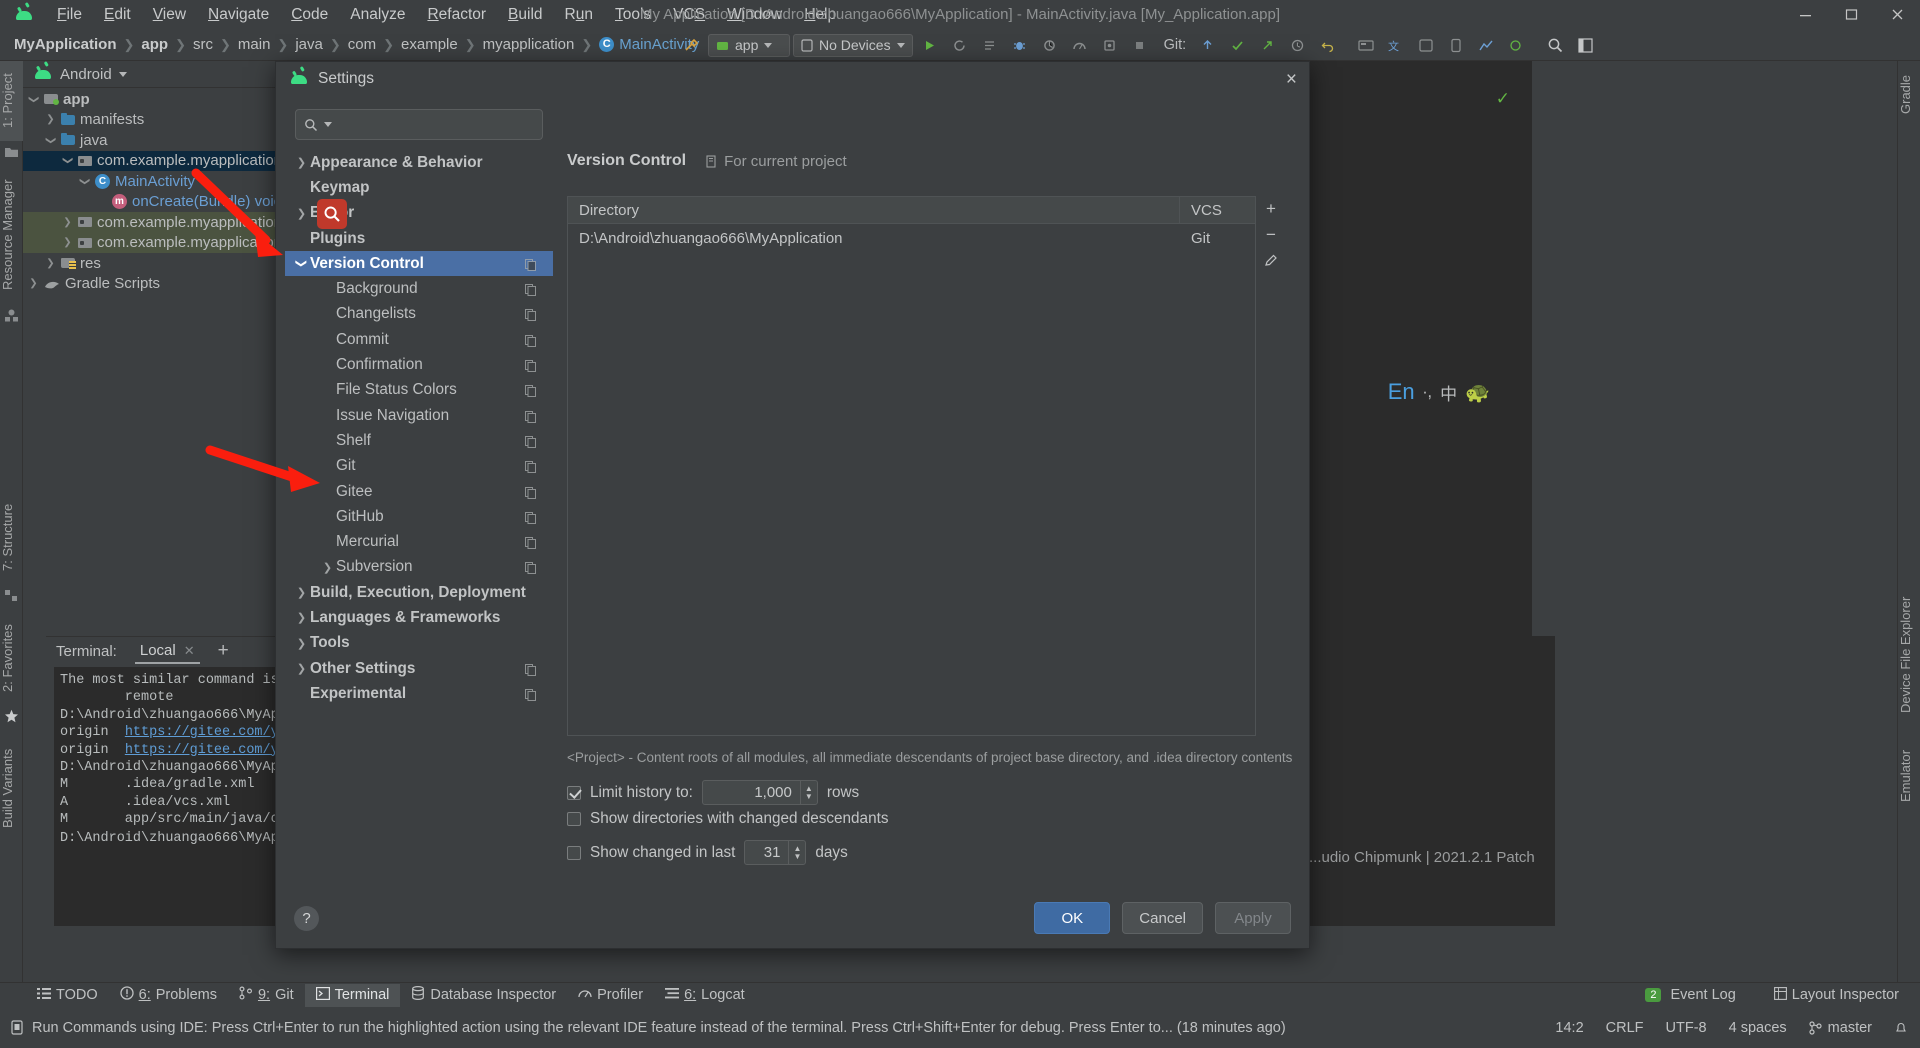 The image size is (1920, 1048). What do you see at coordinates (419, 466) in the screenshot?
I see `settings-category-git: Git` at bounding box center [419, 466].